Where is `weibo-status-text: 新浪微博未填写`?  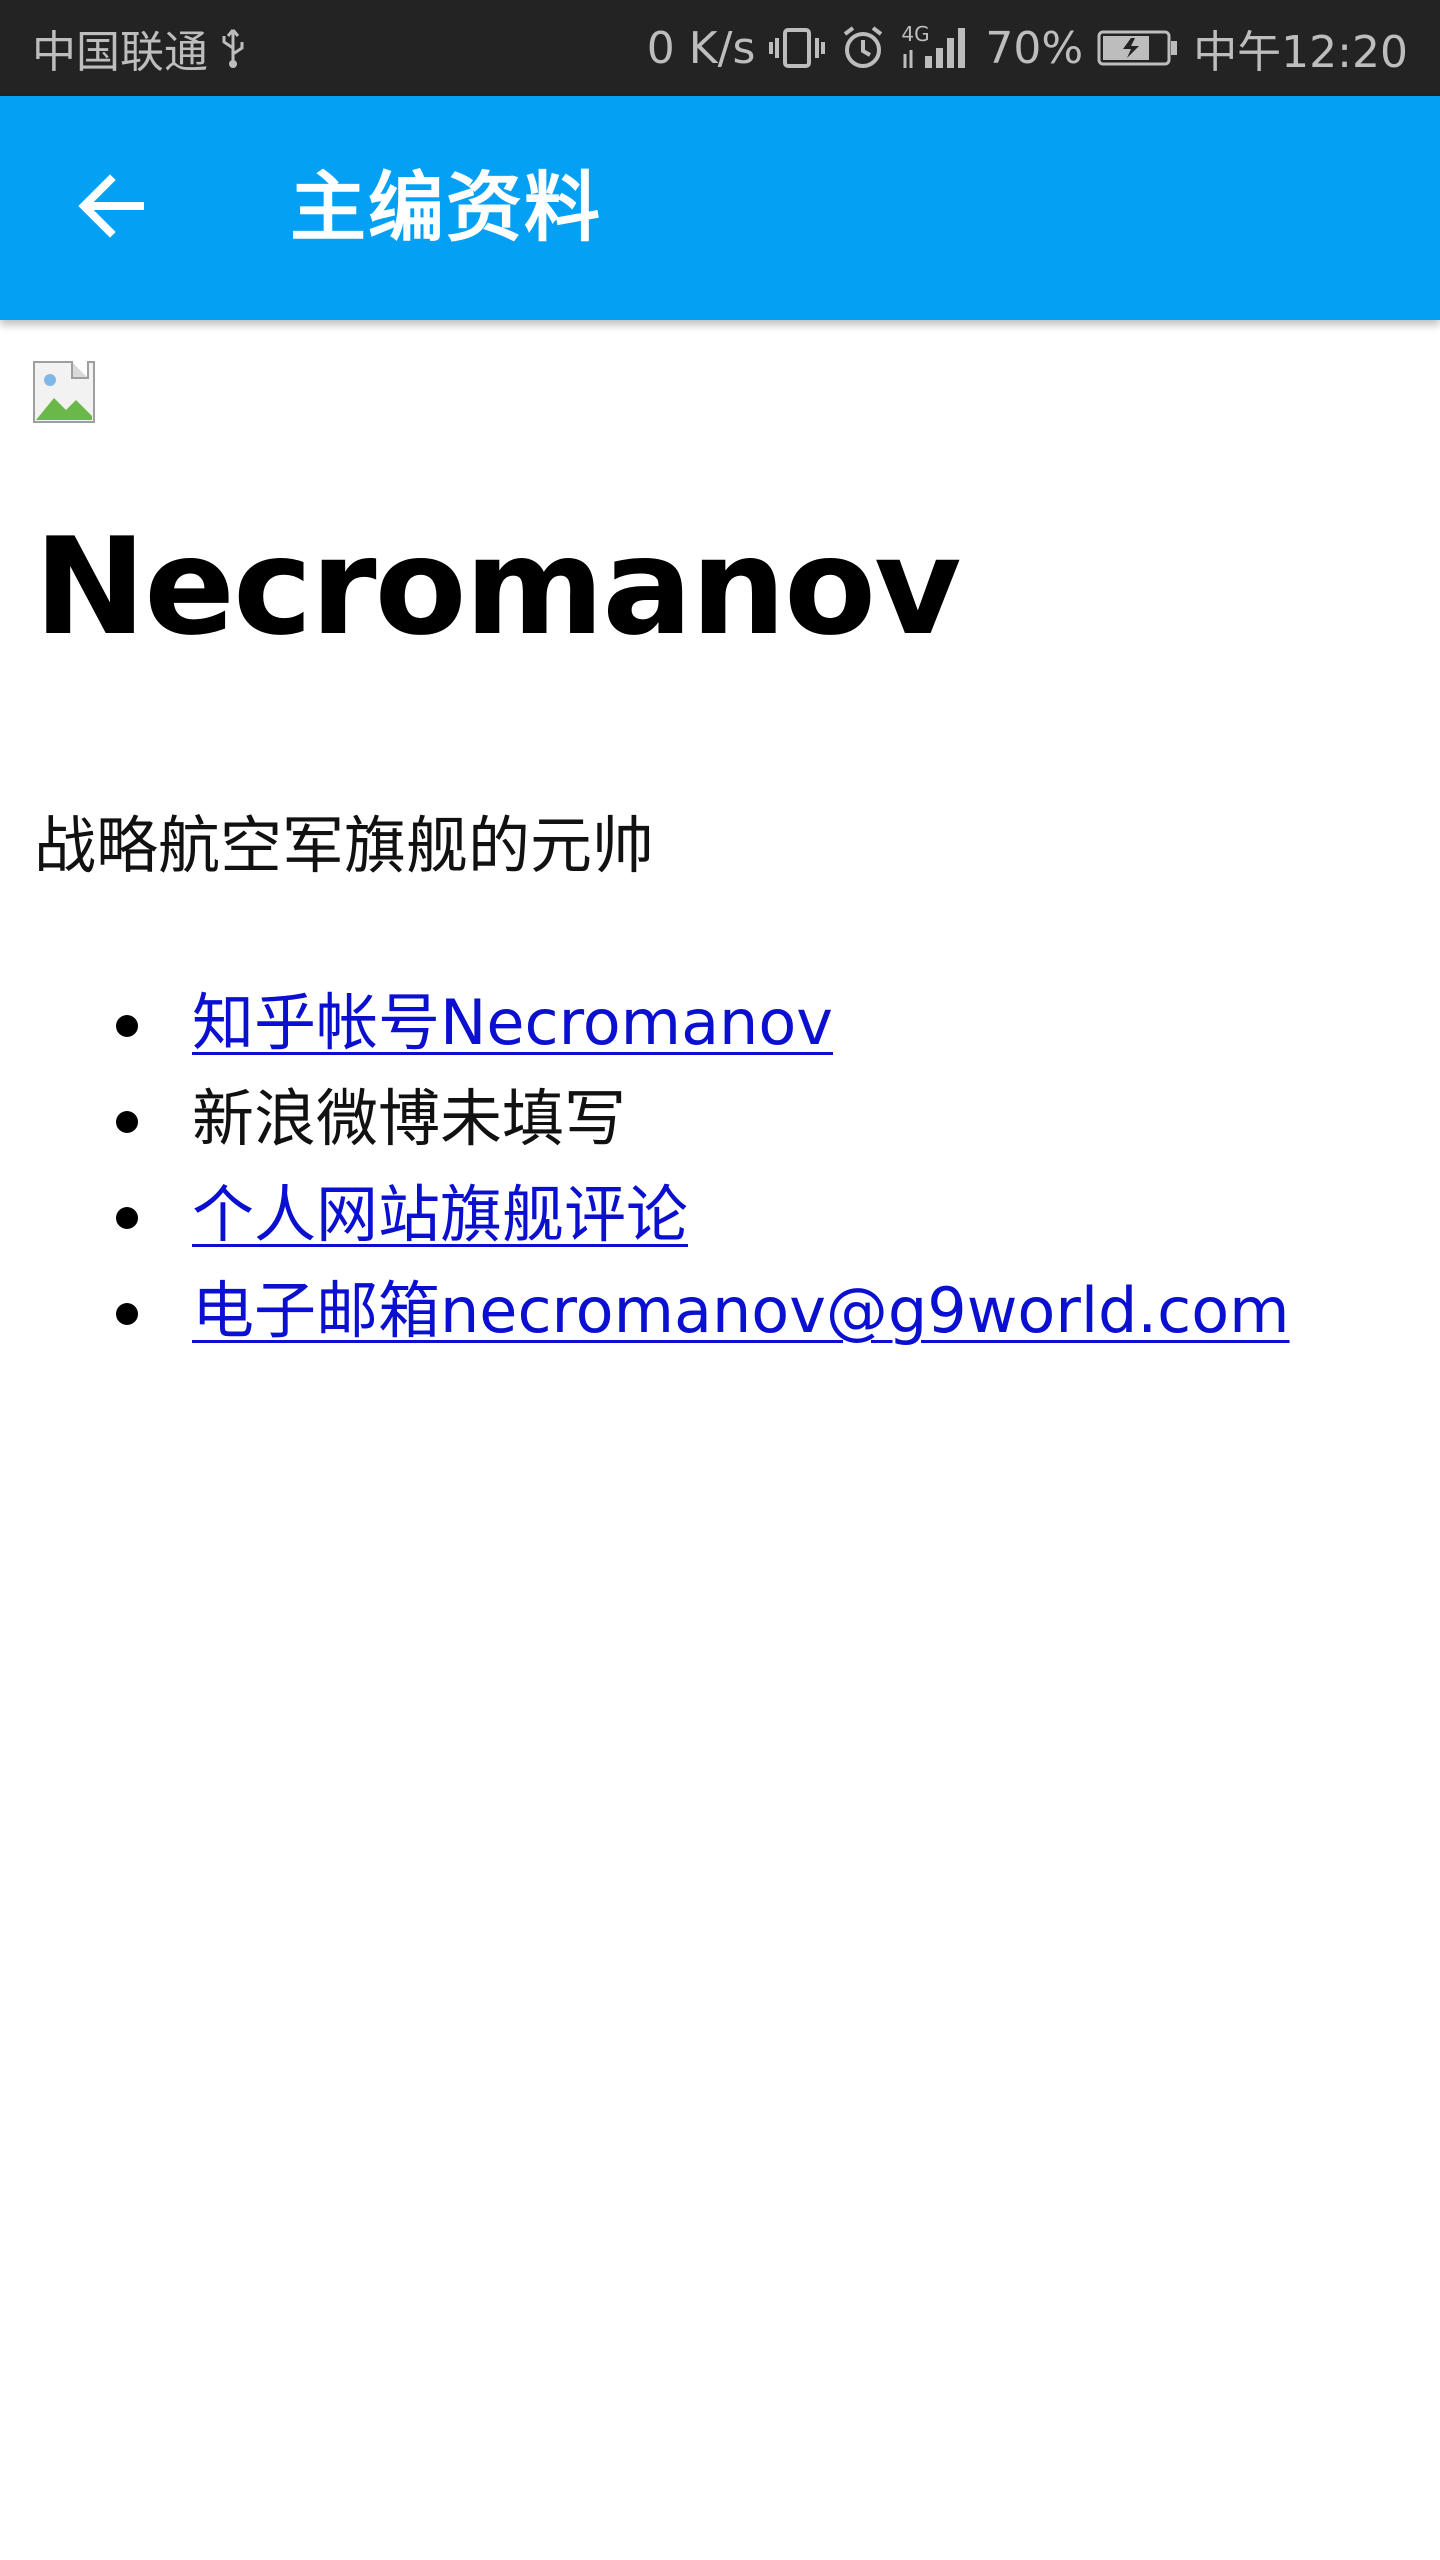 weibo-status-text: 新浪微博未填写 is located at coordinates (409, 1118).